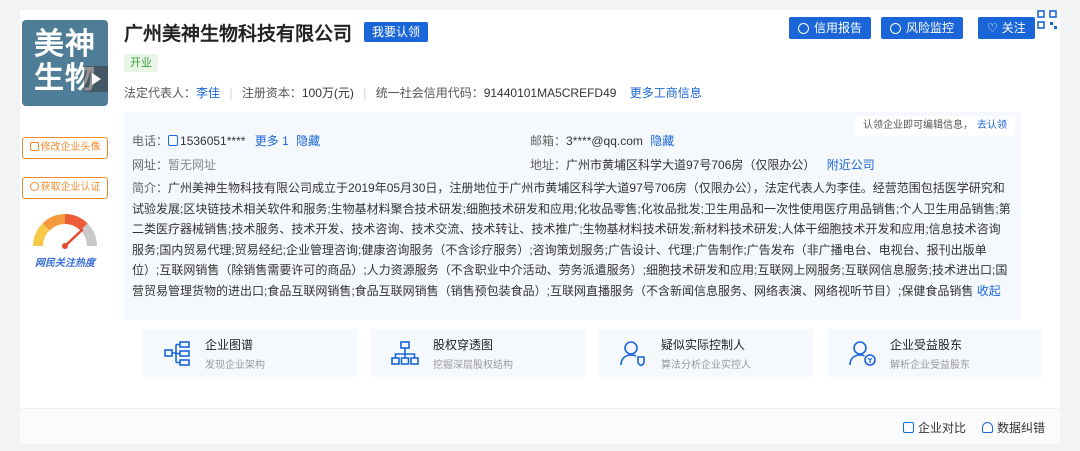 The width and height of the screenshot is (1080, 451). Describe the element at coordinates (208, 93) in the screenshot. I see `legal-rep-link: 李佳` at that location.